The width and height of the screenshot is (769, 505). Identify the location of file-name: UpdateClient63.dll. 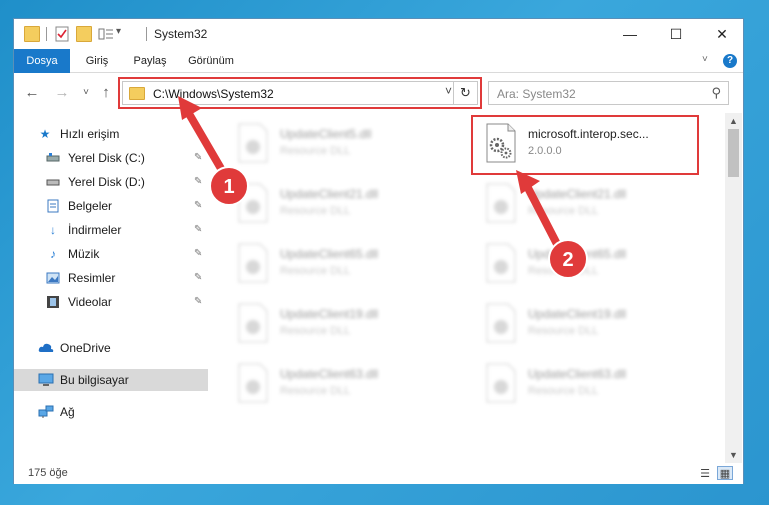
(329, 374).